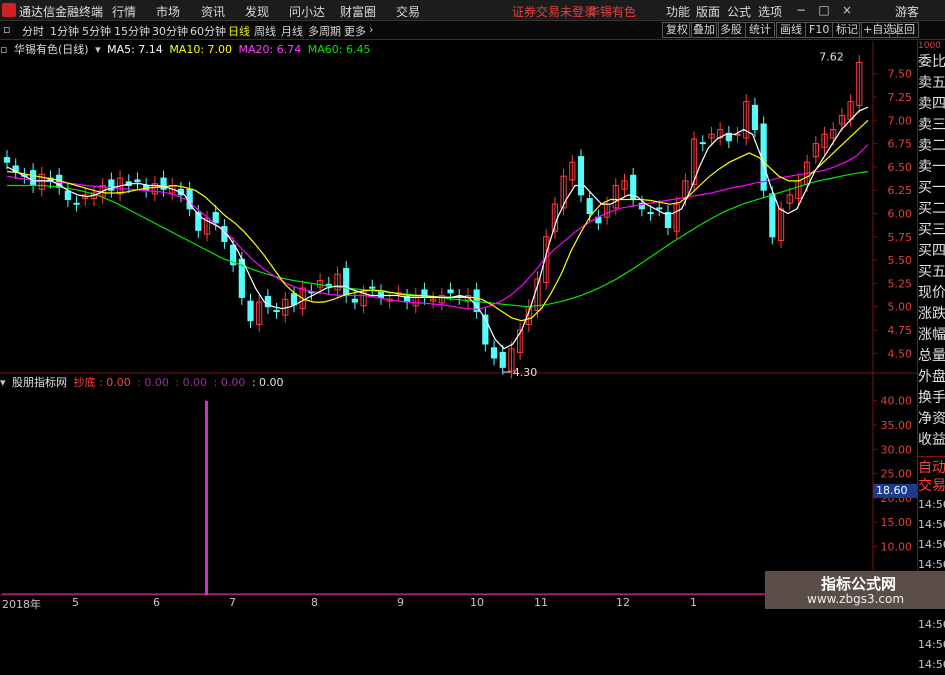  I want to click on dropdown-icon: ▾, so click(98, 49).